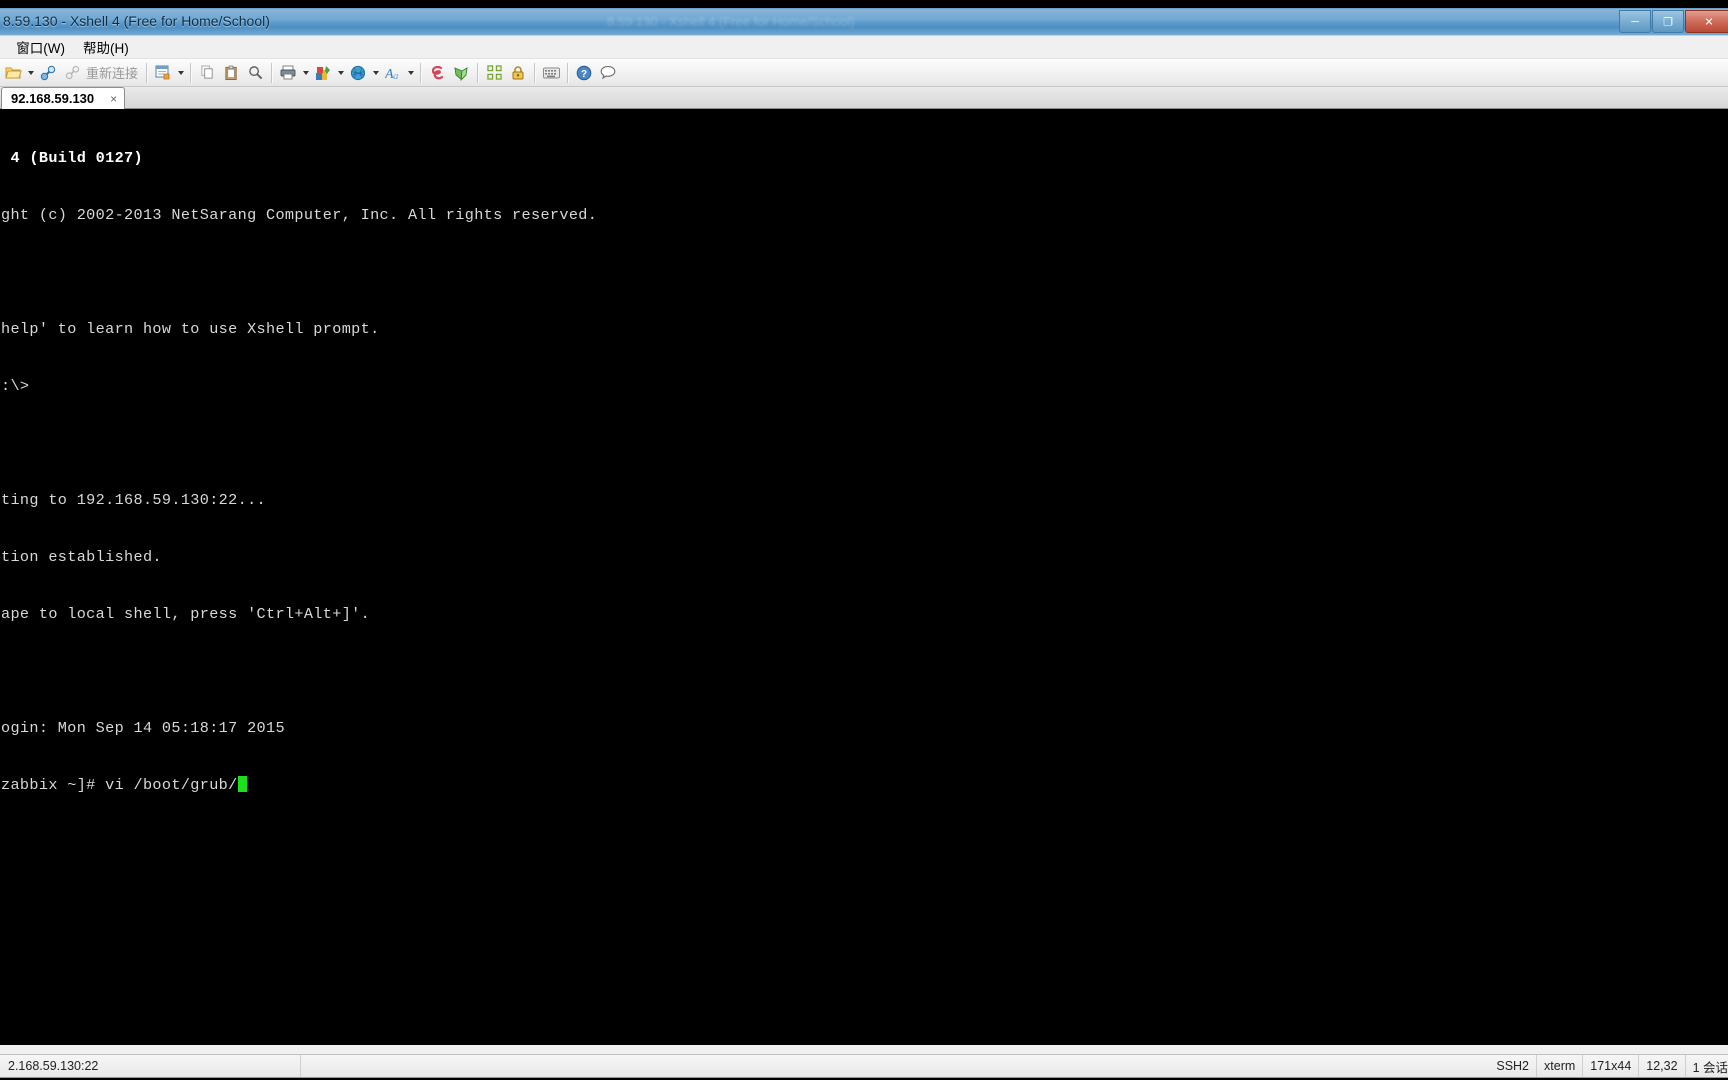 This screenshot has width=1728, height=1080. I want to click on session-glyph, so click(162, 72).